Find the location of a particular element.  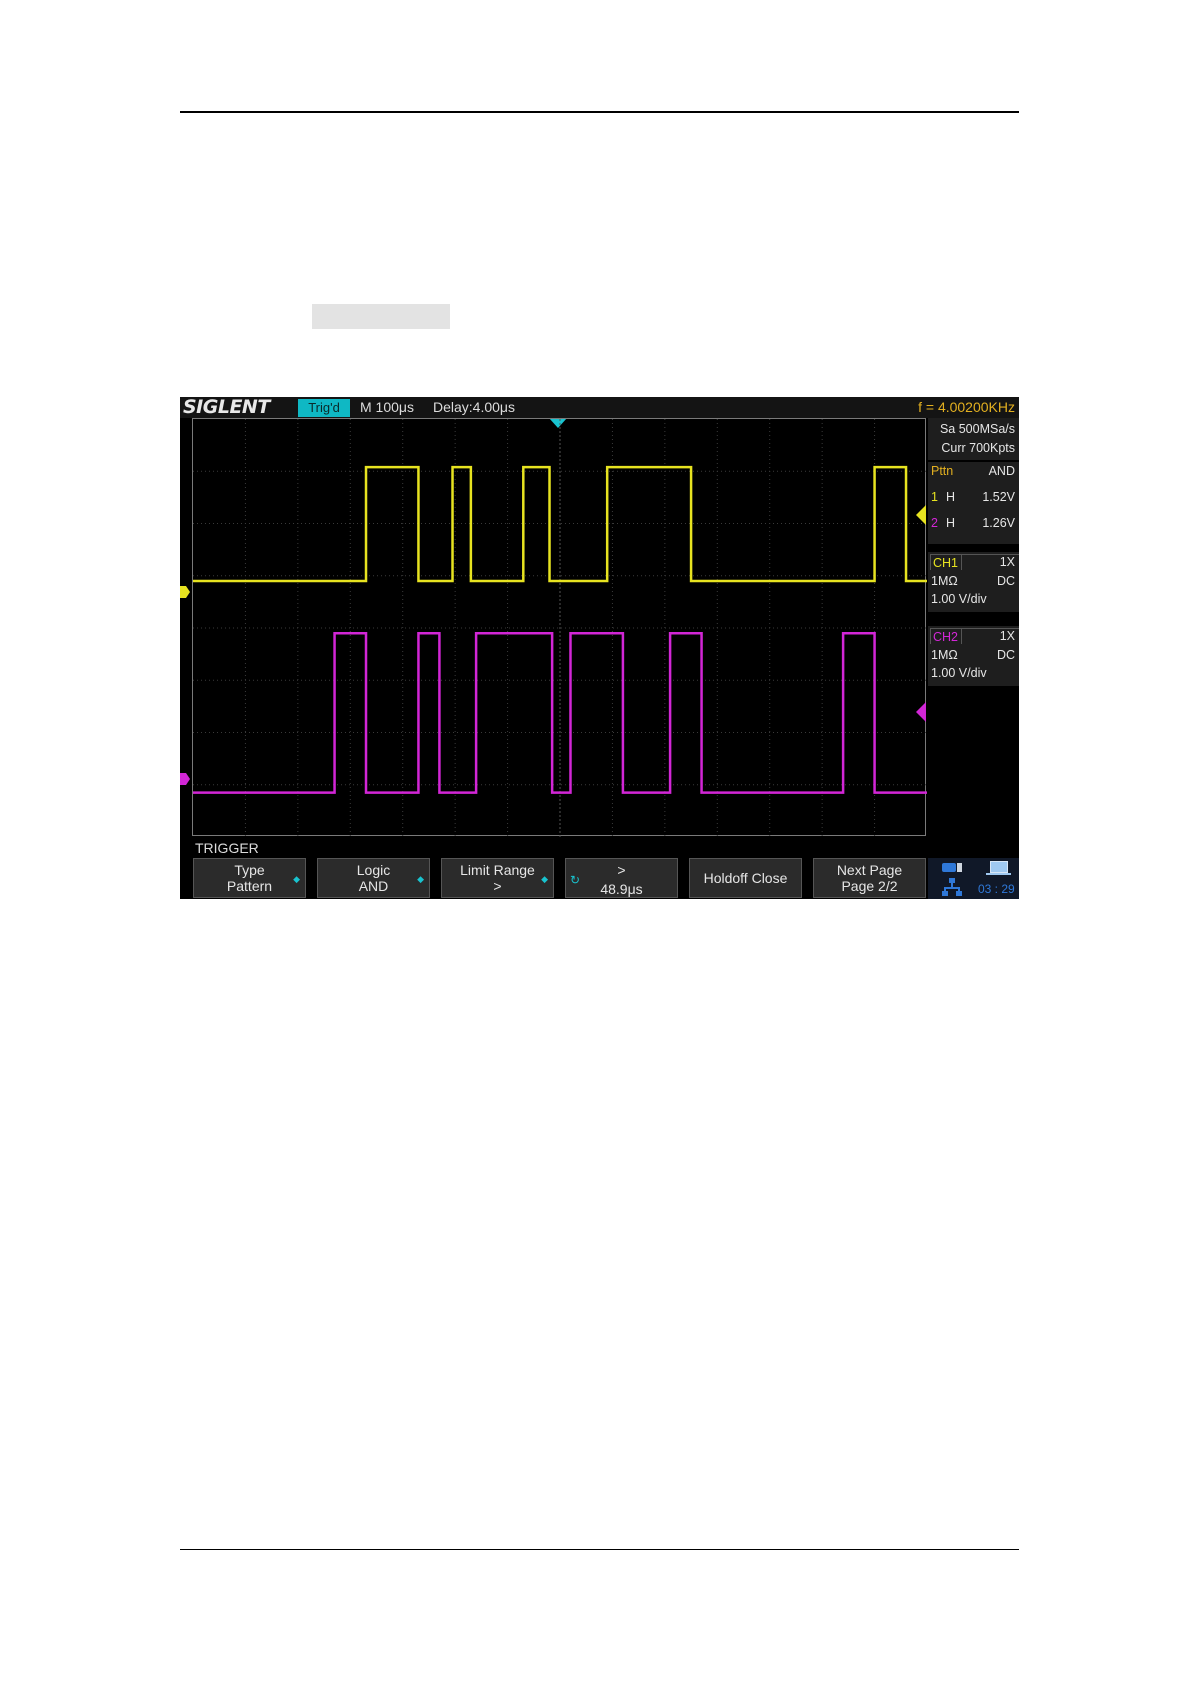

ch2-tag: CH2 is located at coordinates (946, 636).